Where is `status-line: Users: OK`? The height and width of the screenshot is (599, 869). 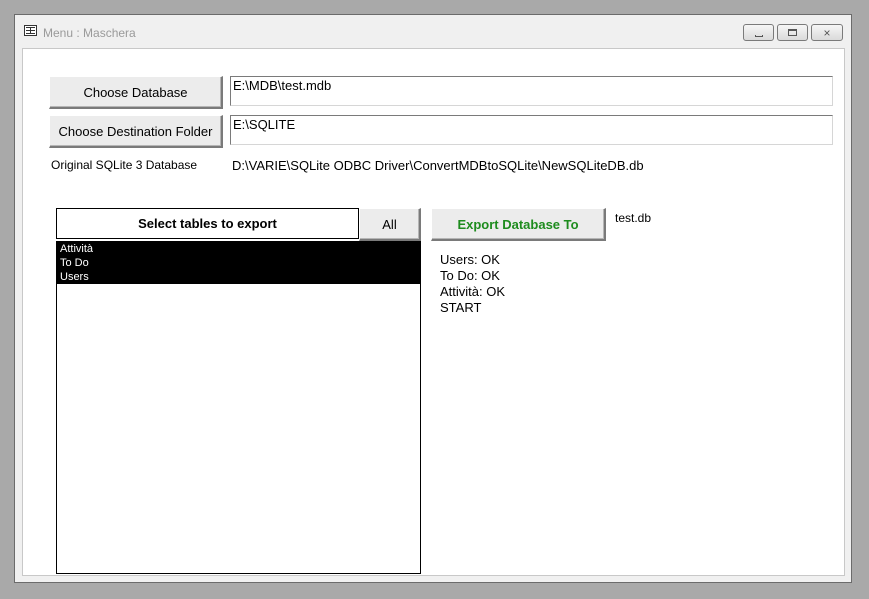 status-line: Users: OK is located at coordinates (470, 259).